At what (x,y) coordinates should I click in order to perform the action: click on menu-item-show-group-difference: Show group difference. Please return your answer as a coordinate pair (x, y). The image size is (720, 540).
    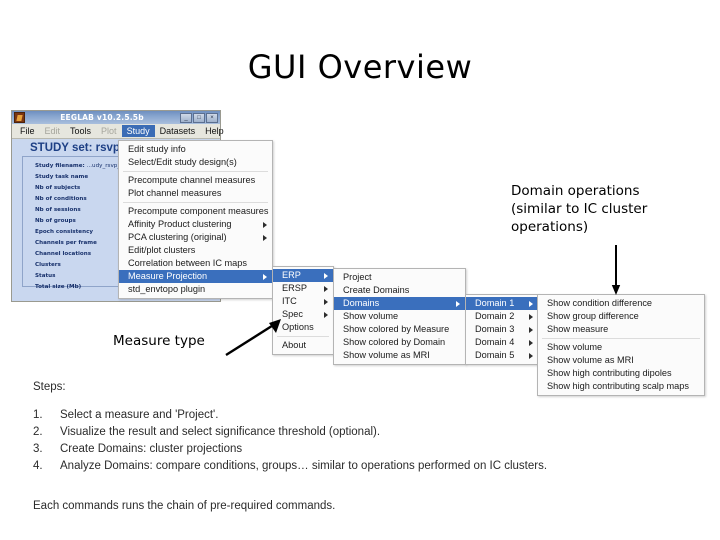
    Looking at the image, I should click on (621, 316).